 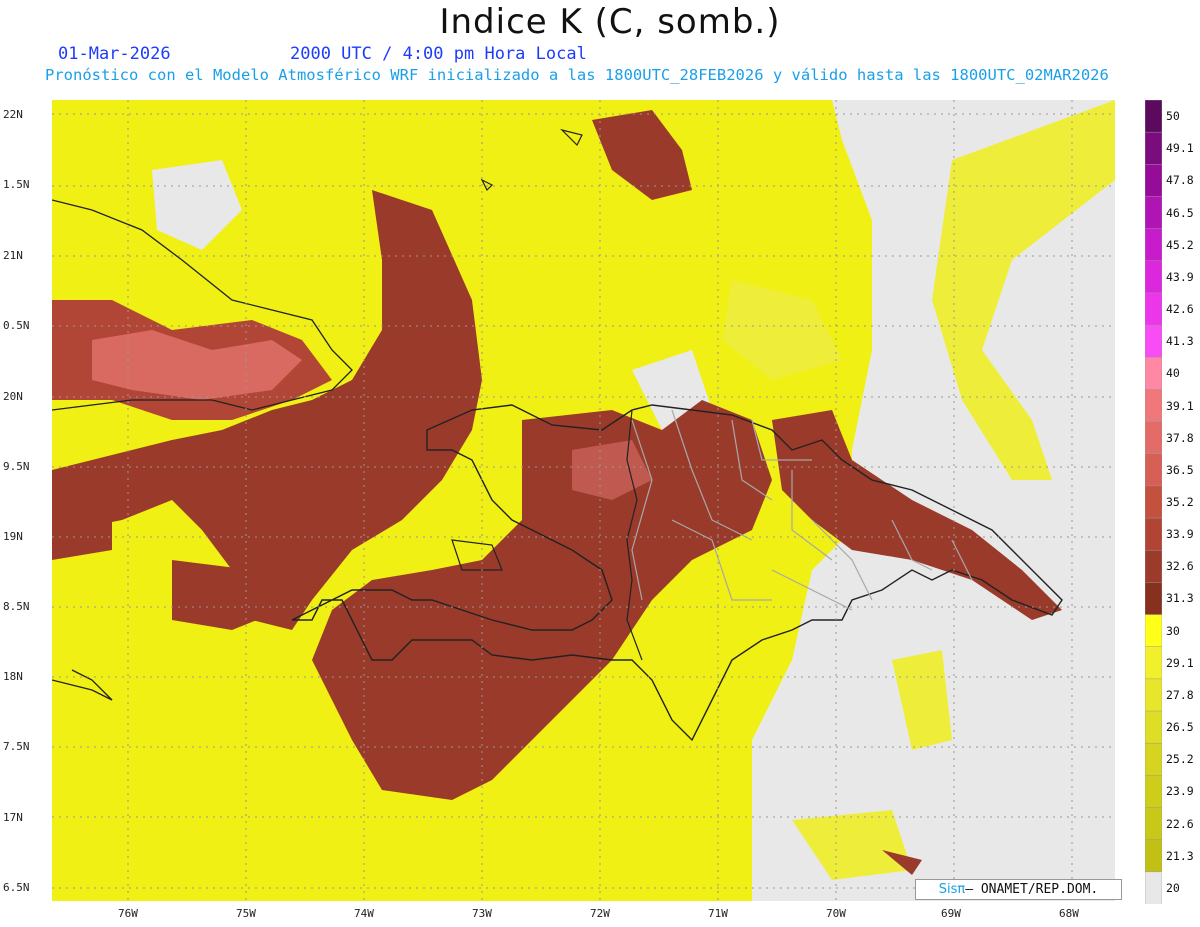 What do you see at coordinates (718, 913) in the screenshot?
I see `lon-label: 71W` at bounding box center [718, 913].